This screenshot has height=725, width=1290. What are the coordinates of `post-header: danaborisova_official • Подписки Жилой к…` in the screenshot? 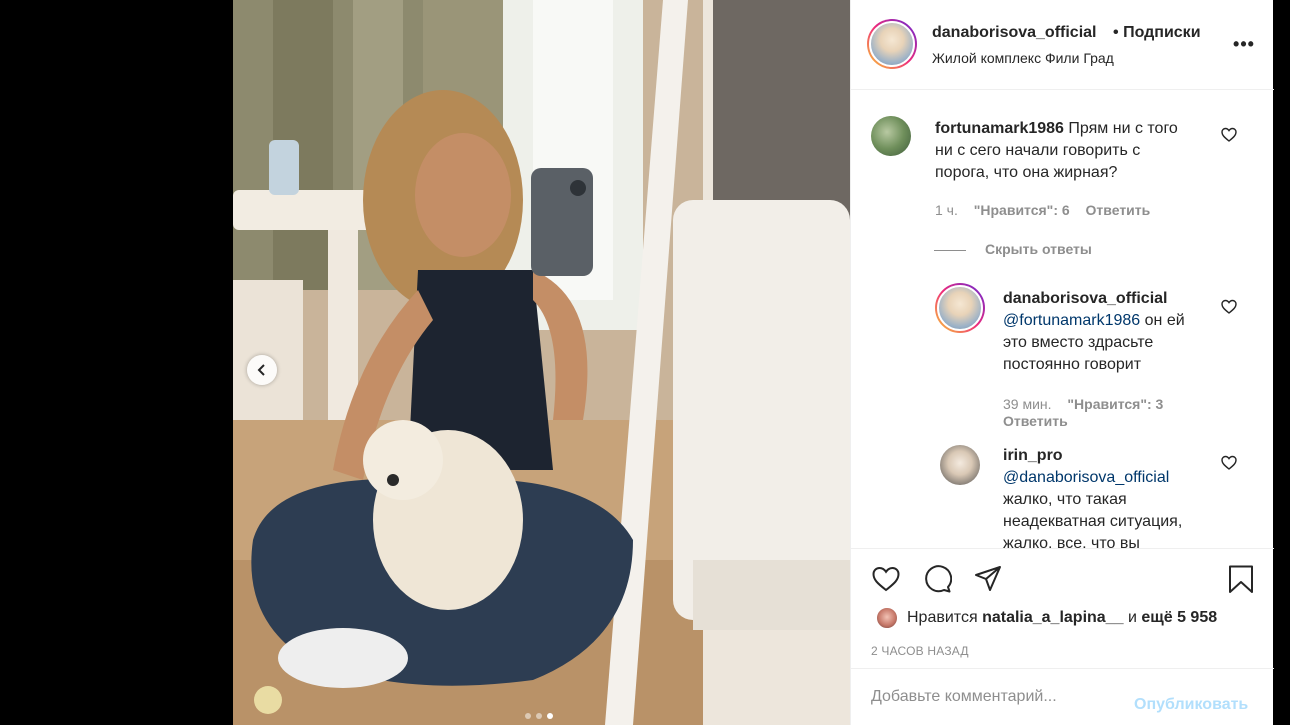 It's located at (1062, 45).